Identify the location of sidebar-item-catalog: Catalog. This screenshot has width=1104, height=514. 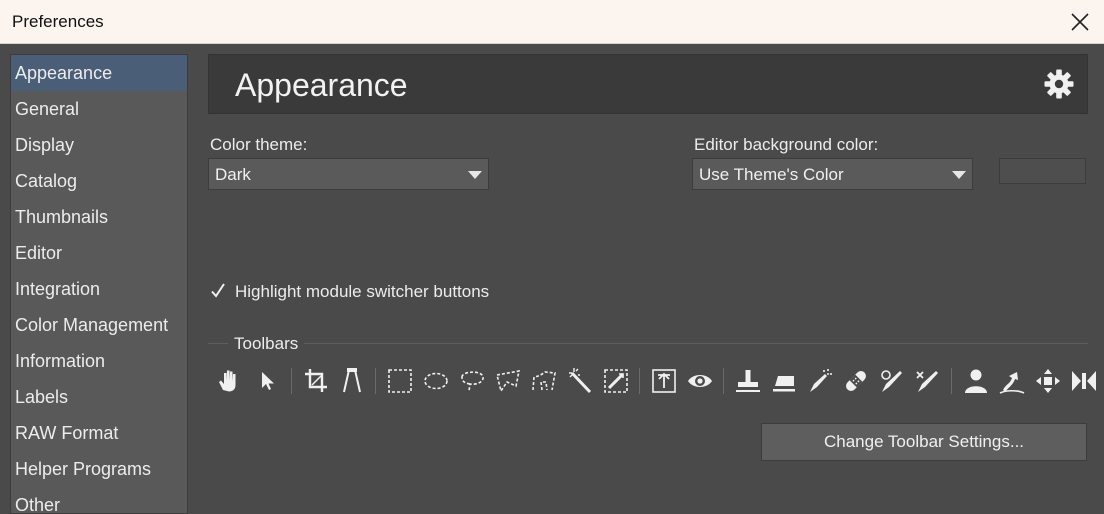
(99, 181).